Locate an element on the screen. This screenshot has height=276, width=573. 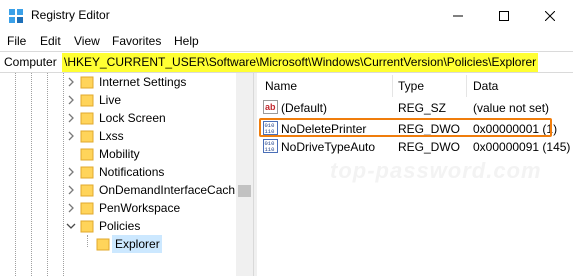
maximize-button is located at coordinates (504, 15).